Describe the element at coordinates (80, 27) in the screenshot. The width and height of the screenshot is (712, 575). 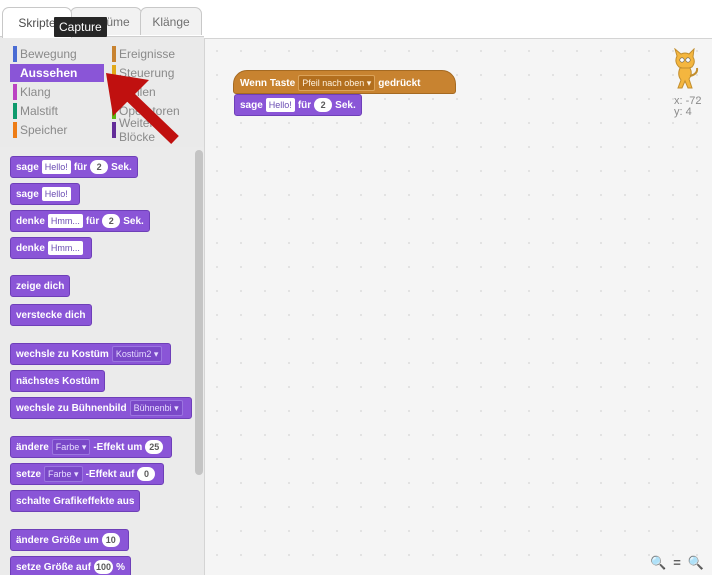
I see `capture-tooltip: Capture` at that location.